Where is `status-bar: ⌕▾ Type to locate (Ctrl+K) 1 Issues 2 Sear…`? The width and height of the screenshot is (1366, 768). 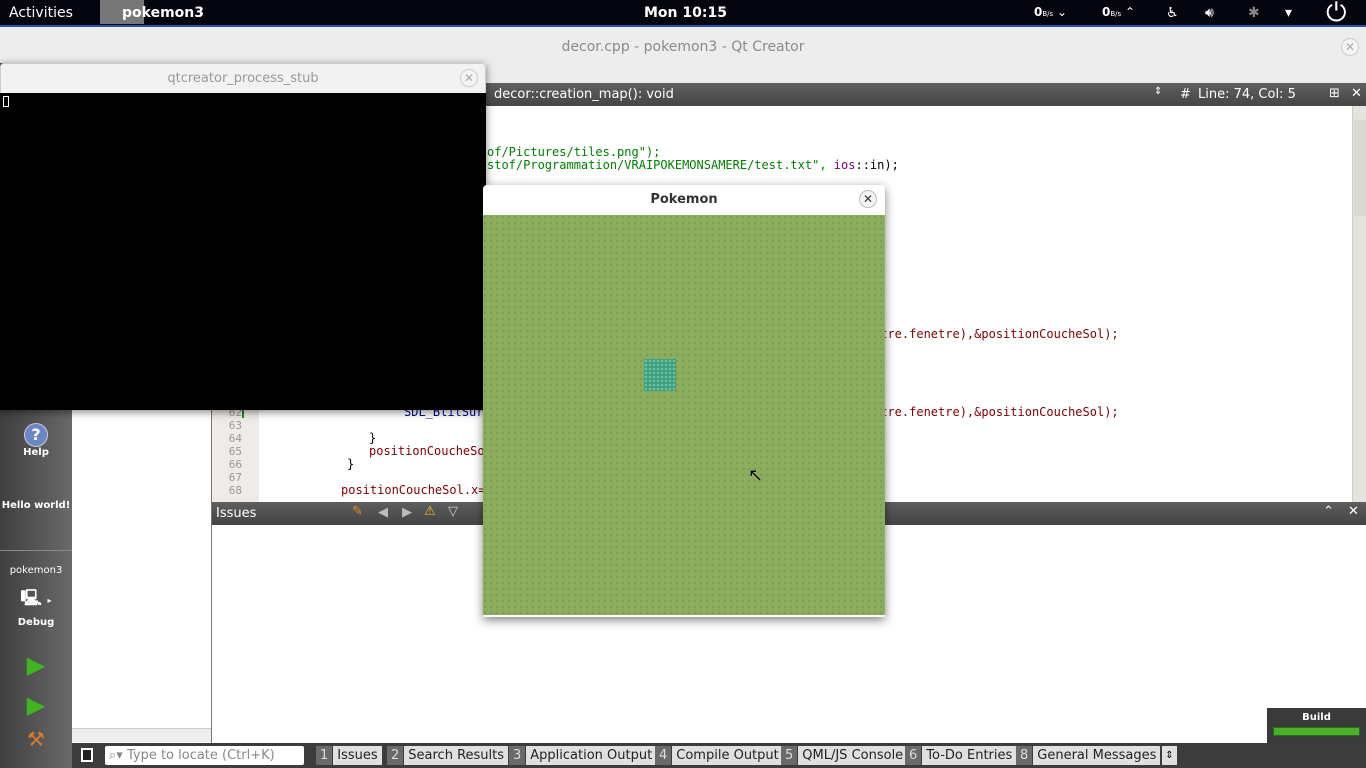
status-bar: ⌕▾ Type to locate (Ctrl+K) 1 Issues 2 Sear… is located at coordinates (719, 755).